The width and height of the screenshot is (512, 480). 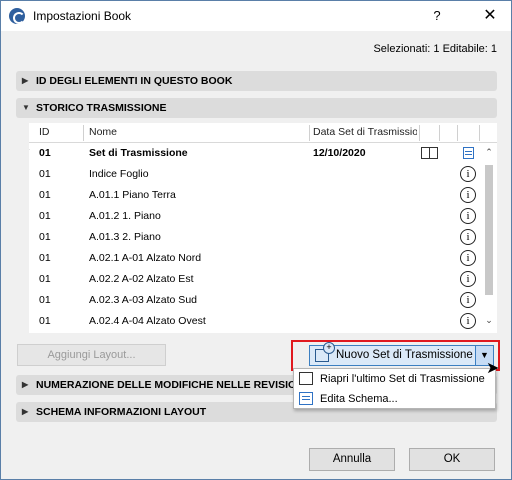 I want to click on section-ids-header: ▶ ID DEGLI ELEMENTI IN QUESTO BOOK, so click(x=256, y=81).